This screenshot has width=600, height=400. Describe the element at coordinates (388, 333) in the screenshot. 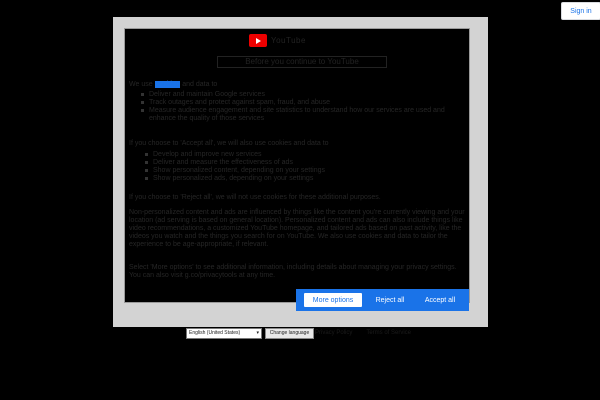

I see `terms-of-service-link: Terms of Service` at that location.